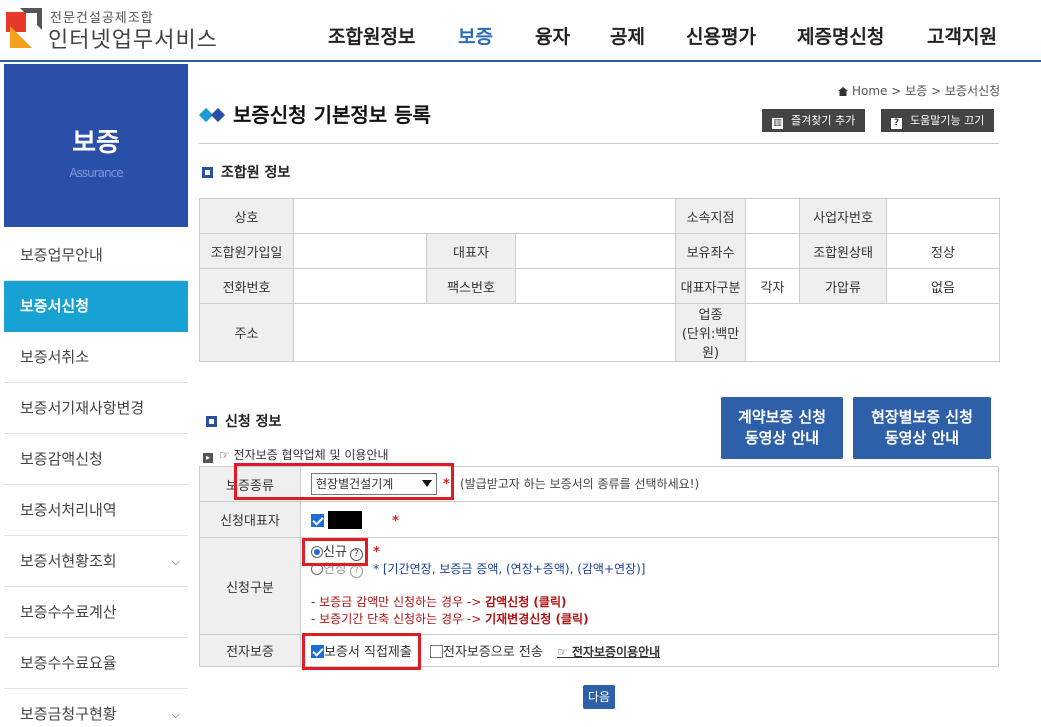 Image resolution: width=1041 pixels, height=727 pixels. What do you see at coordinates (916, 91) in the screenshot?
I see `breadcrumb-guarantee: 보증` at bounding box center [916, 91].